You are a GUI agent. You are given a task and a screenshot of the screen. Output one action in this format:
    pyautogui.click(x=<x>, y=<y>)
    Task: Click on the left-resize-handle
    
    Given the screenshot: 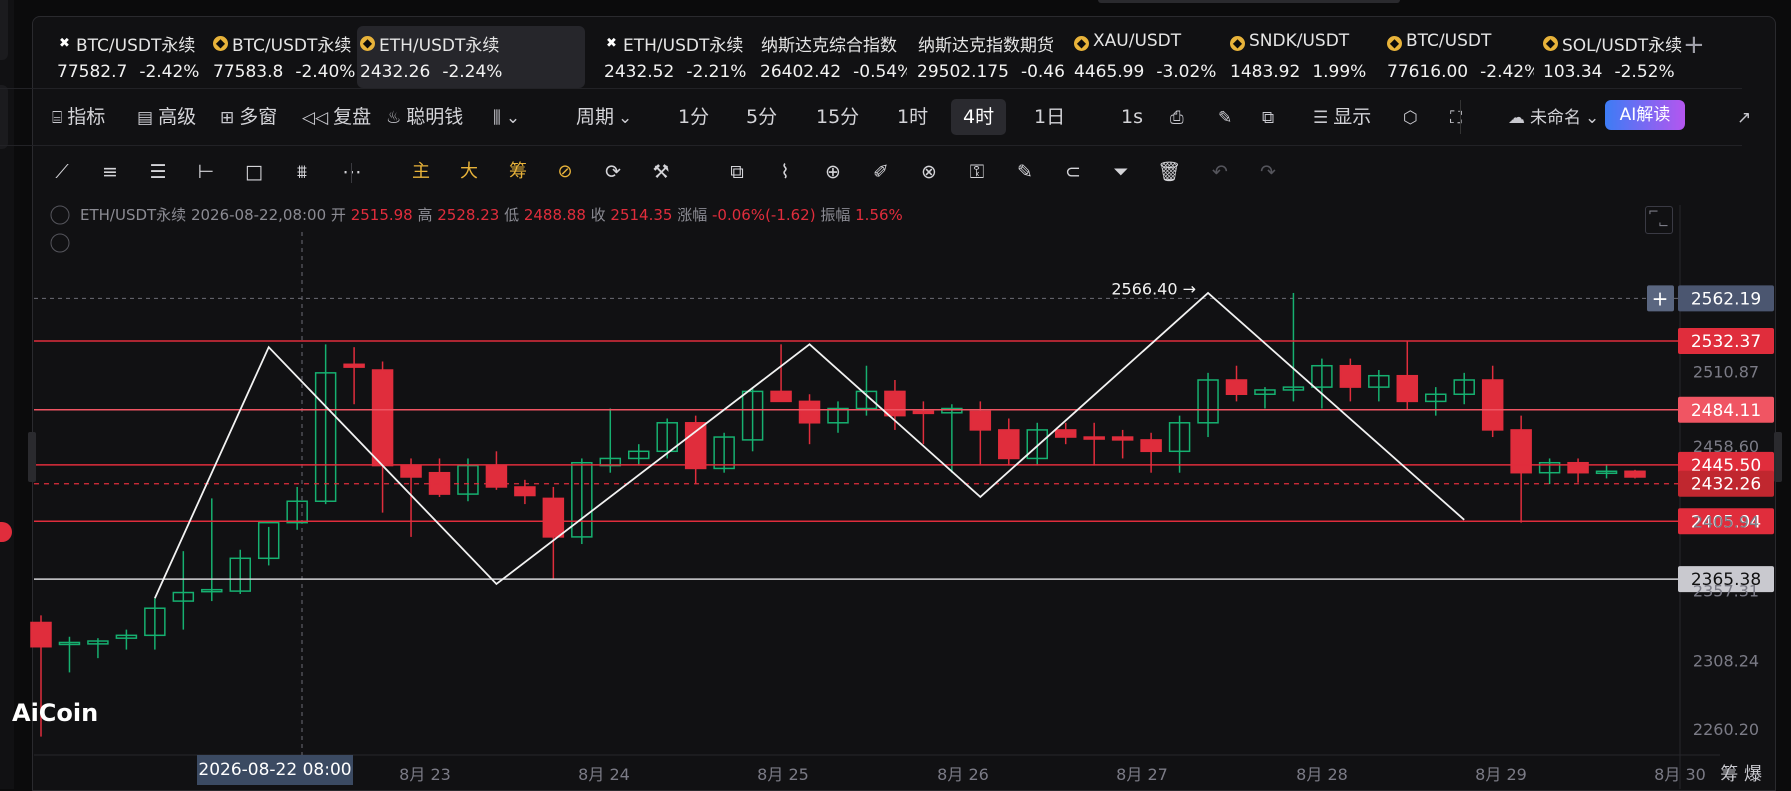 What is the action you would take?
    pyautogui.click(x=32, y=457)
    